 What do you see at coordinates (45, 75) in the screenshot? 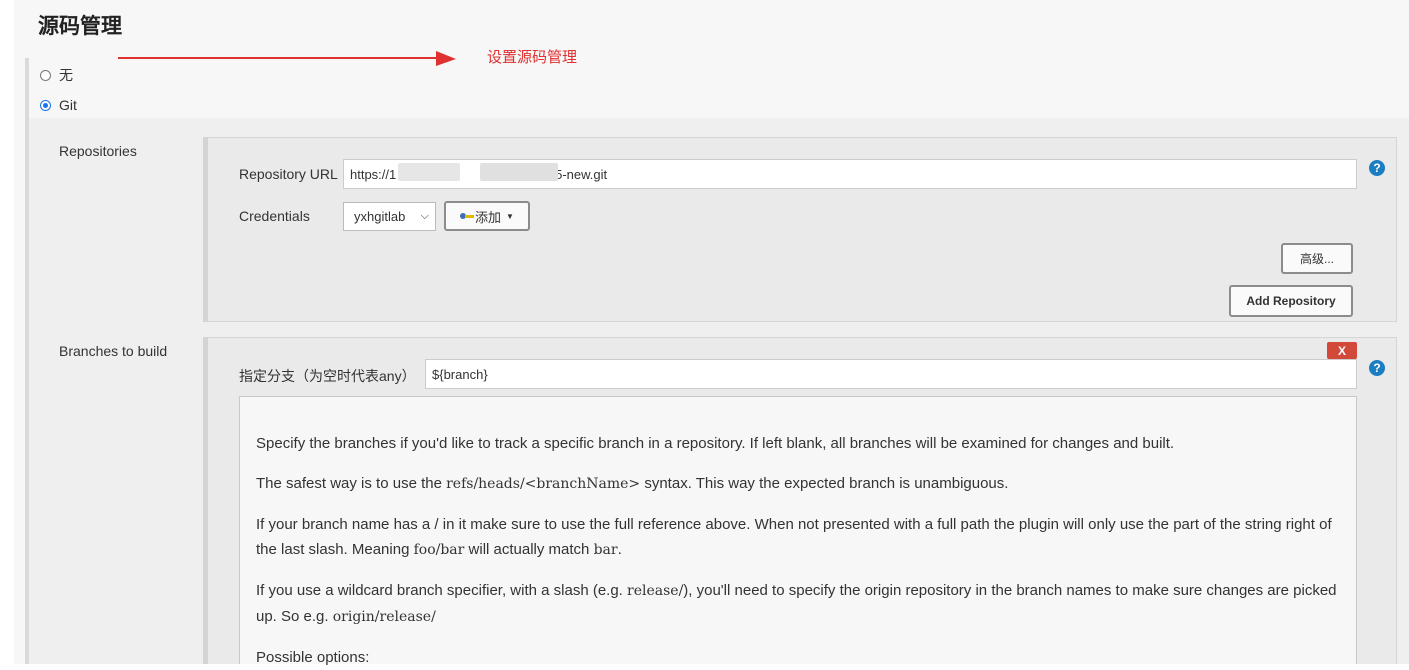
I see `radio-none` at bounding box center [45, 75].